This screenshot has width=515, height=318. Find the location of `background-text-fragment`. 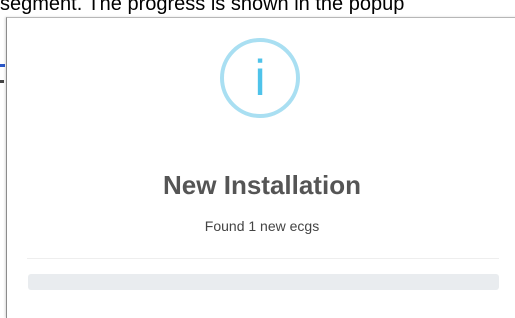

background-text-fragment is located at coordinates (2, 81).